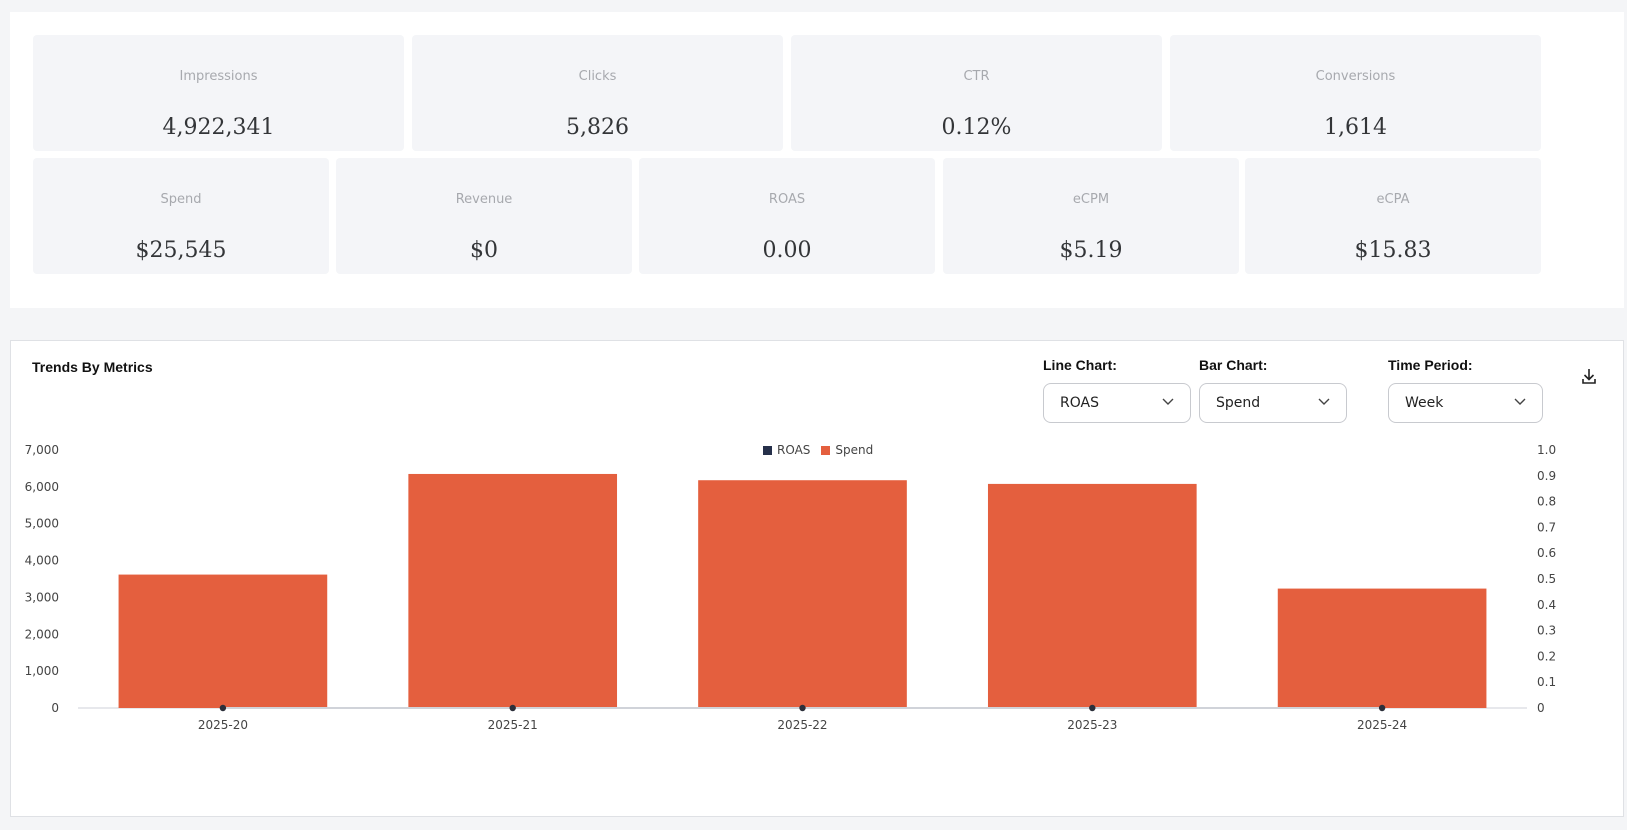  What do you see at coordinates (1393, 216) in the screenshot?
I see `kpi-card-ecpa: eCPA $15.83` at bounding box center [1393, 216].